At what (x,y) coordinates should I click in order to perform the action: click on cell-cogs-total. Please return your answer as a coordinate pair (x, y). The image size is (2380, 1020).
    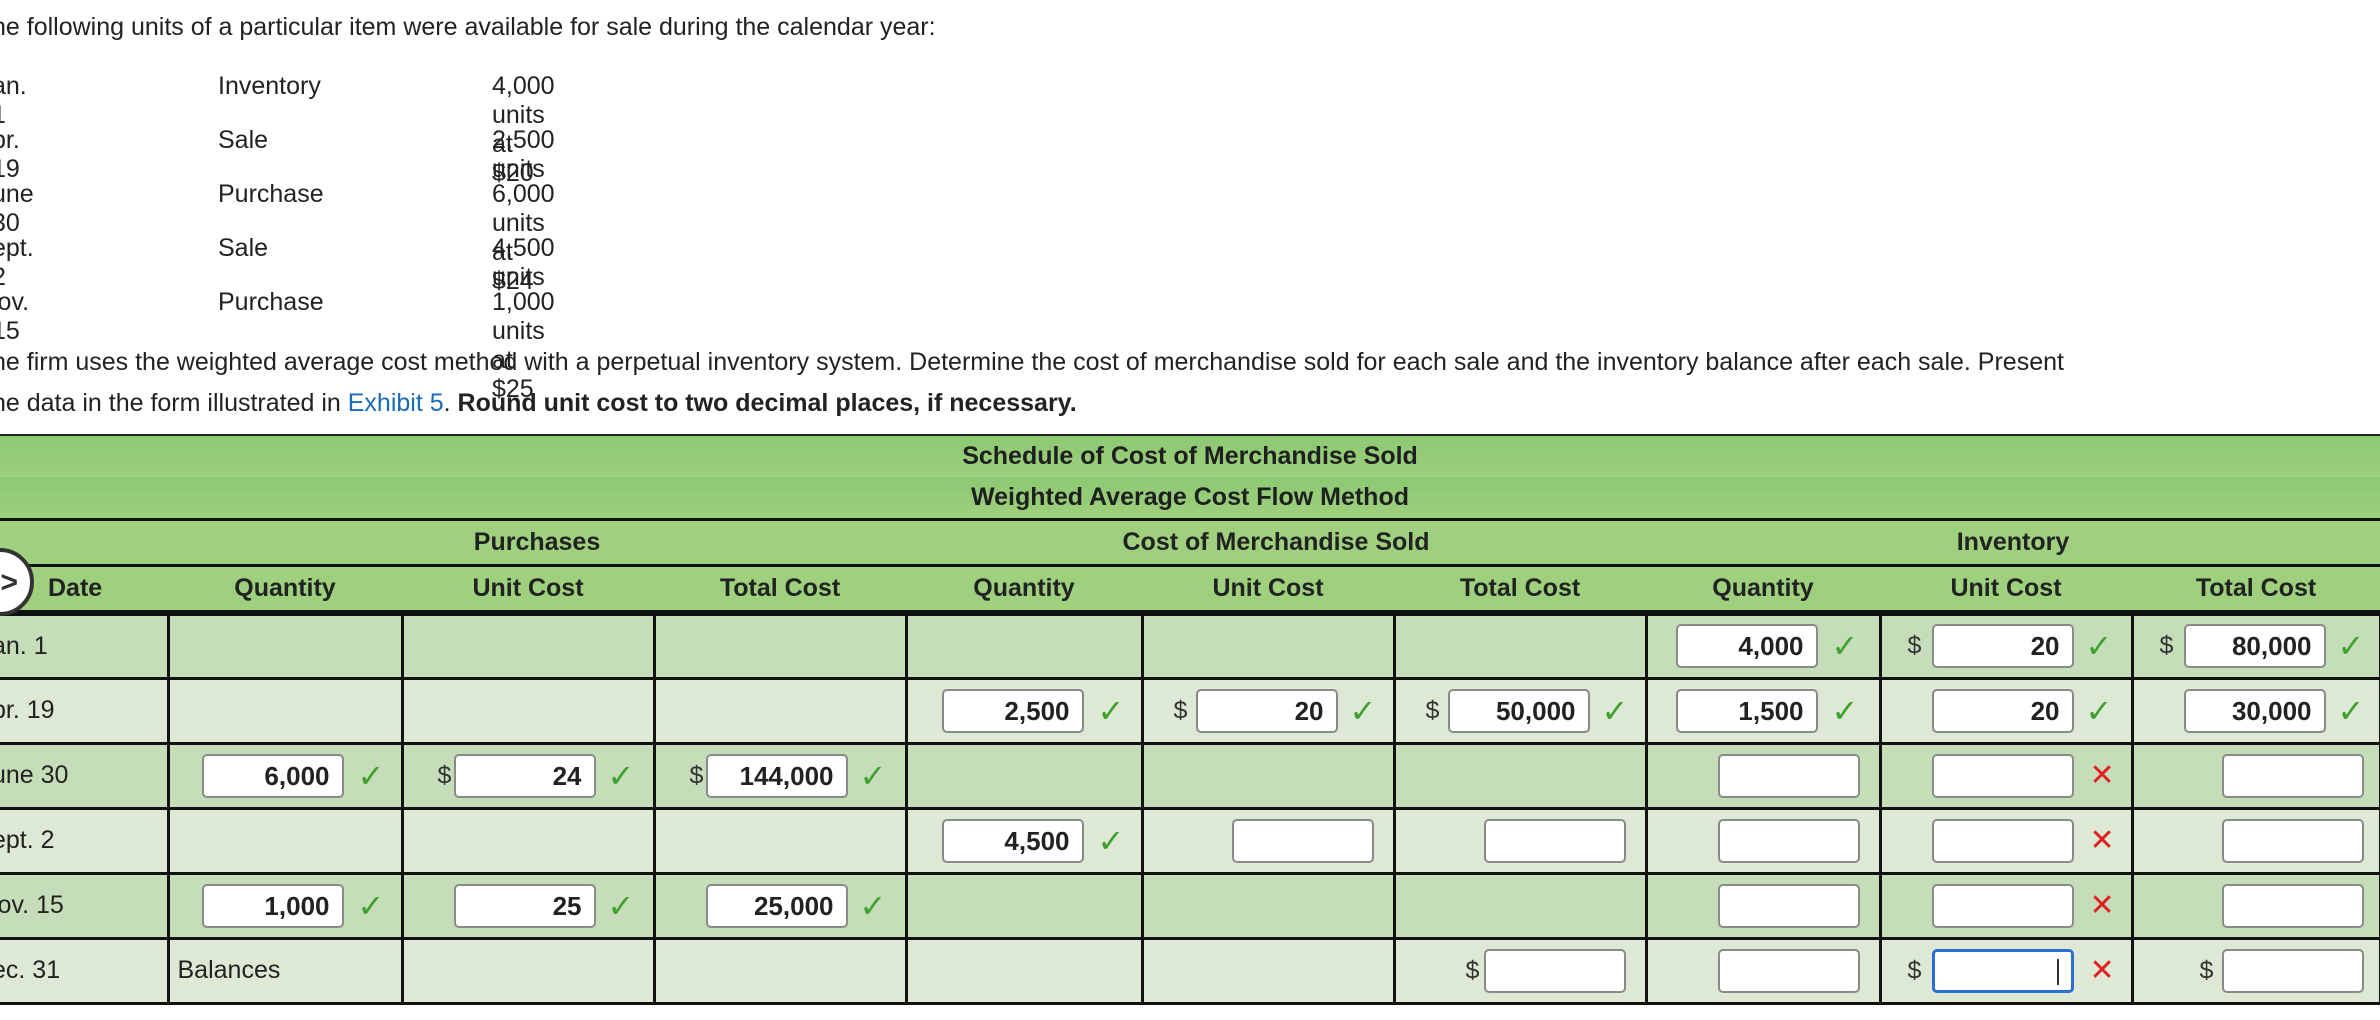
    Looking at the image, I should click on (1521, 841).